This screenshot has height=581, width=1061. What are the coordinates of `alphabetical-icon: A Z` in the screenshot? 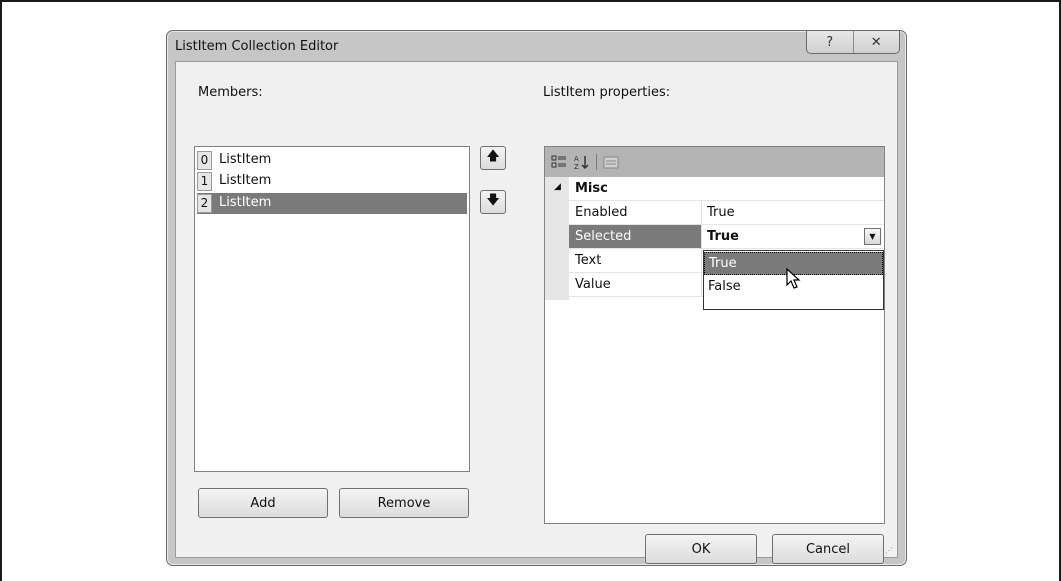 It's located at (581, 162).